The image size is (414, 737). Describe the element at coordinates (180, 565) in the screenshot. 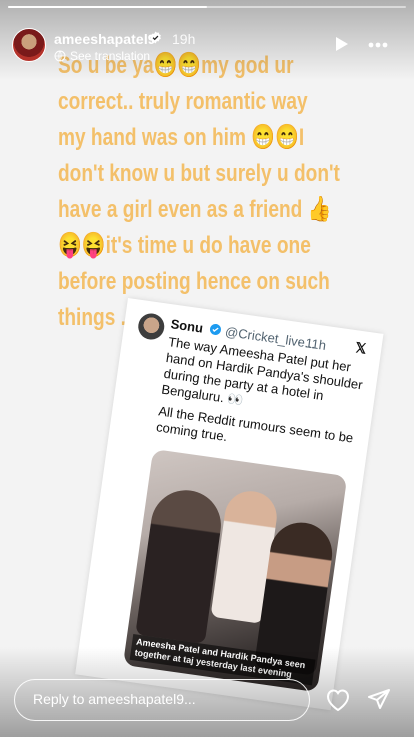

I see `photo-person` at that location.